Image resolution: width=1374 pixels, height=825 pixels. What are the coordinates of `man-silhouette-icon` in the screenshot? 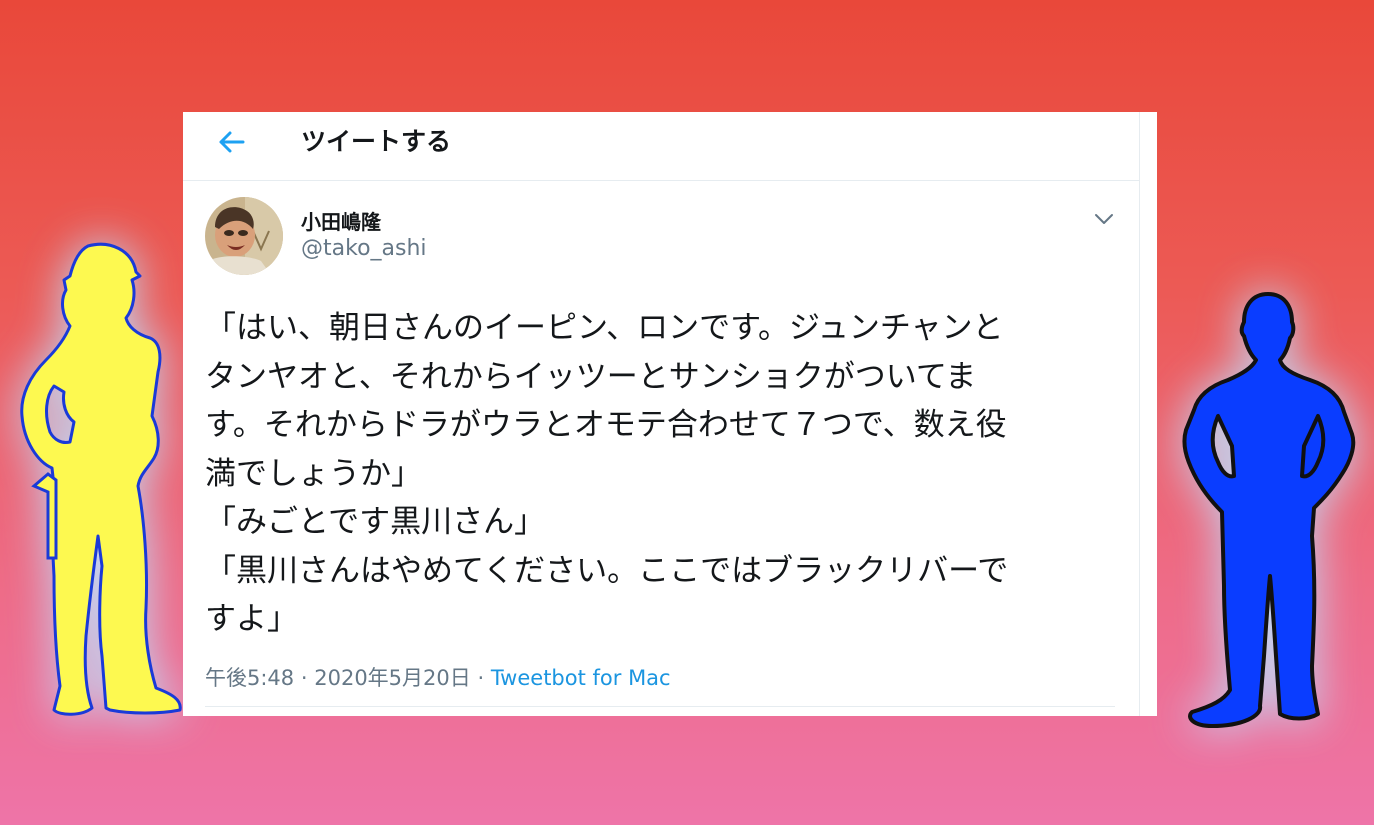 It's located at (1268, 509).